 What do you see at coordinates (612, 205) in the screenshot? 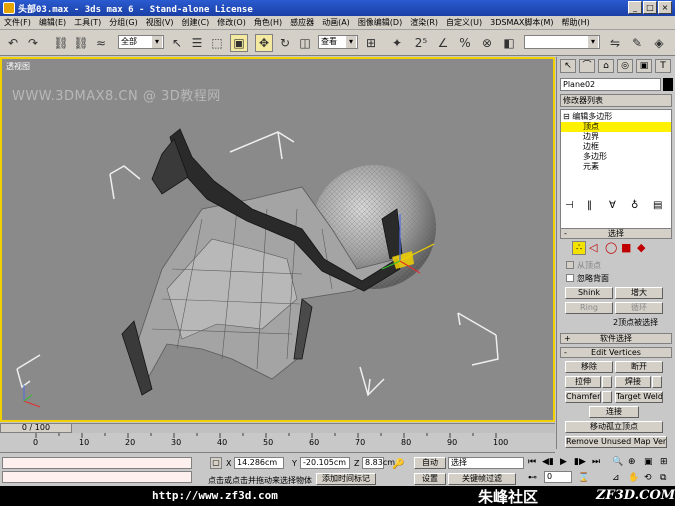
I see `make-unique-icon: ∀` at bounding box center [612, 205].